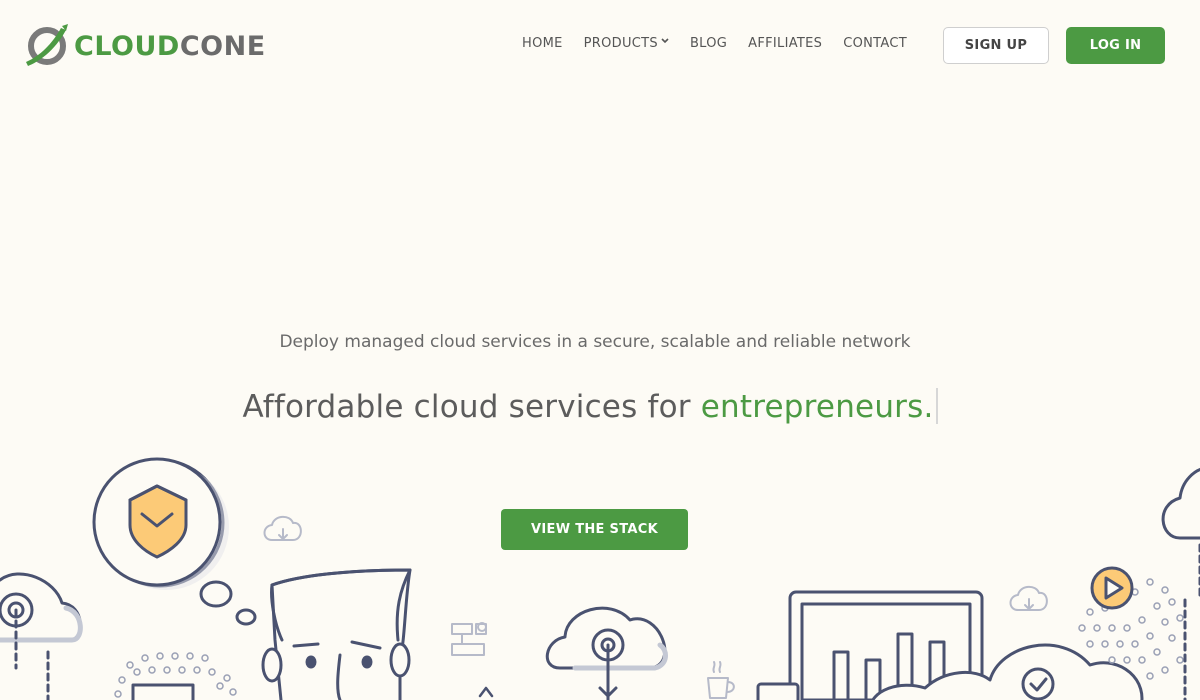 The image size is (1200, 700). What do you see at coordinates (936, 406) in the screenshot?
I see `typing-cursor` at bounding box center [936, 406].